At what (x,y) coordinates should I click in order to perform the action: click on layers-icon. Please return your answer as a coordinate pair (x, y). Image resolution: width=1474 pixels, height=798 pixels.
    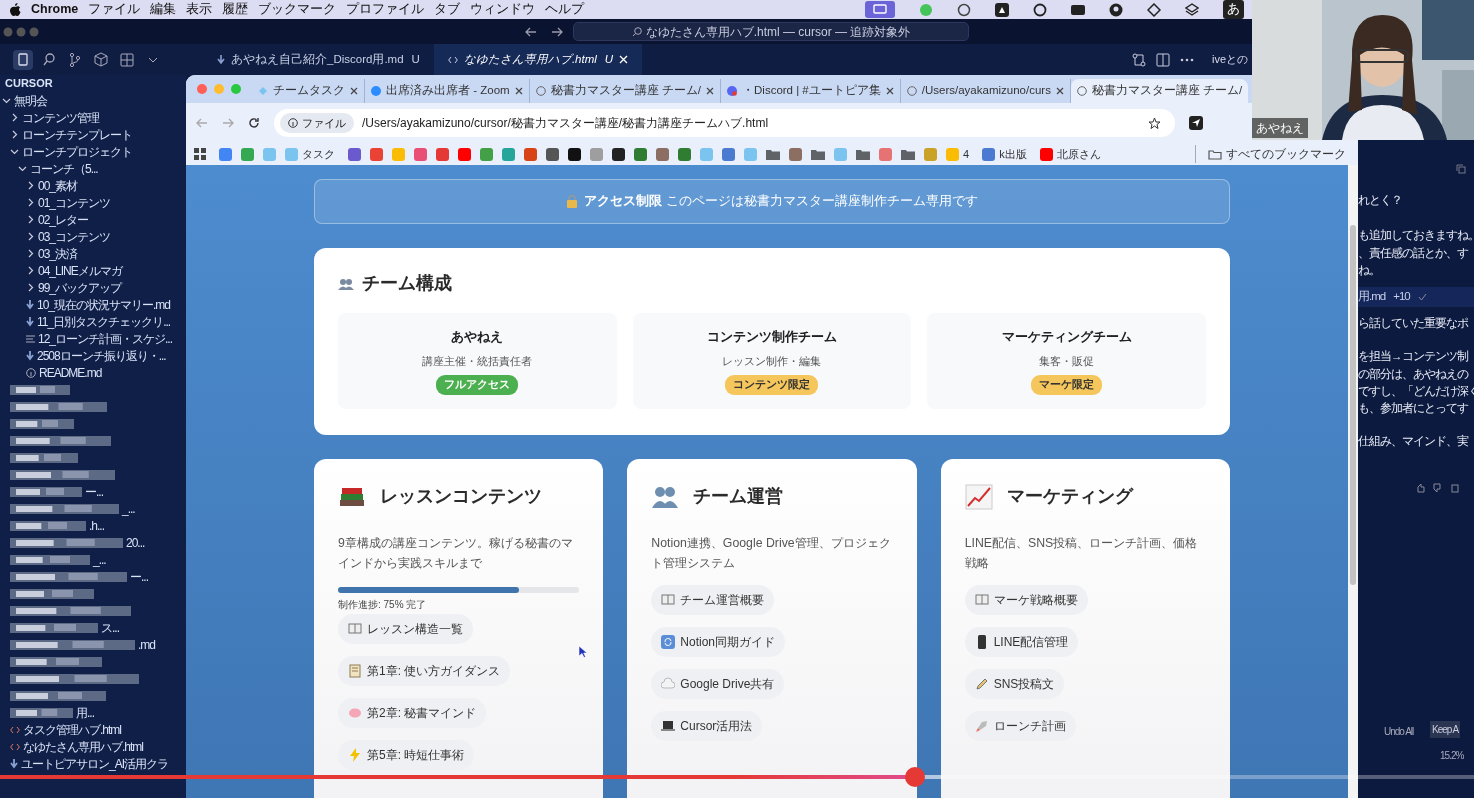
    Looking at the image, I should click on (1192, 9).